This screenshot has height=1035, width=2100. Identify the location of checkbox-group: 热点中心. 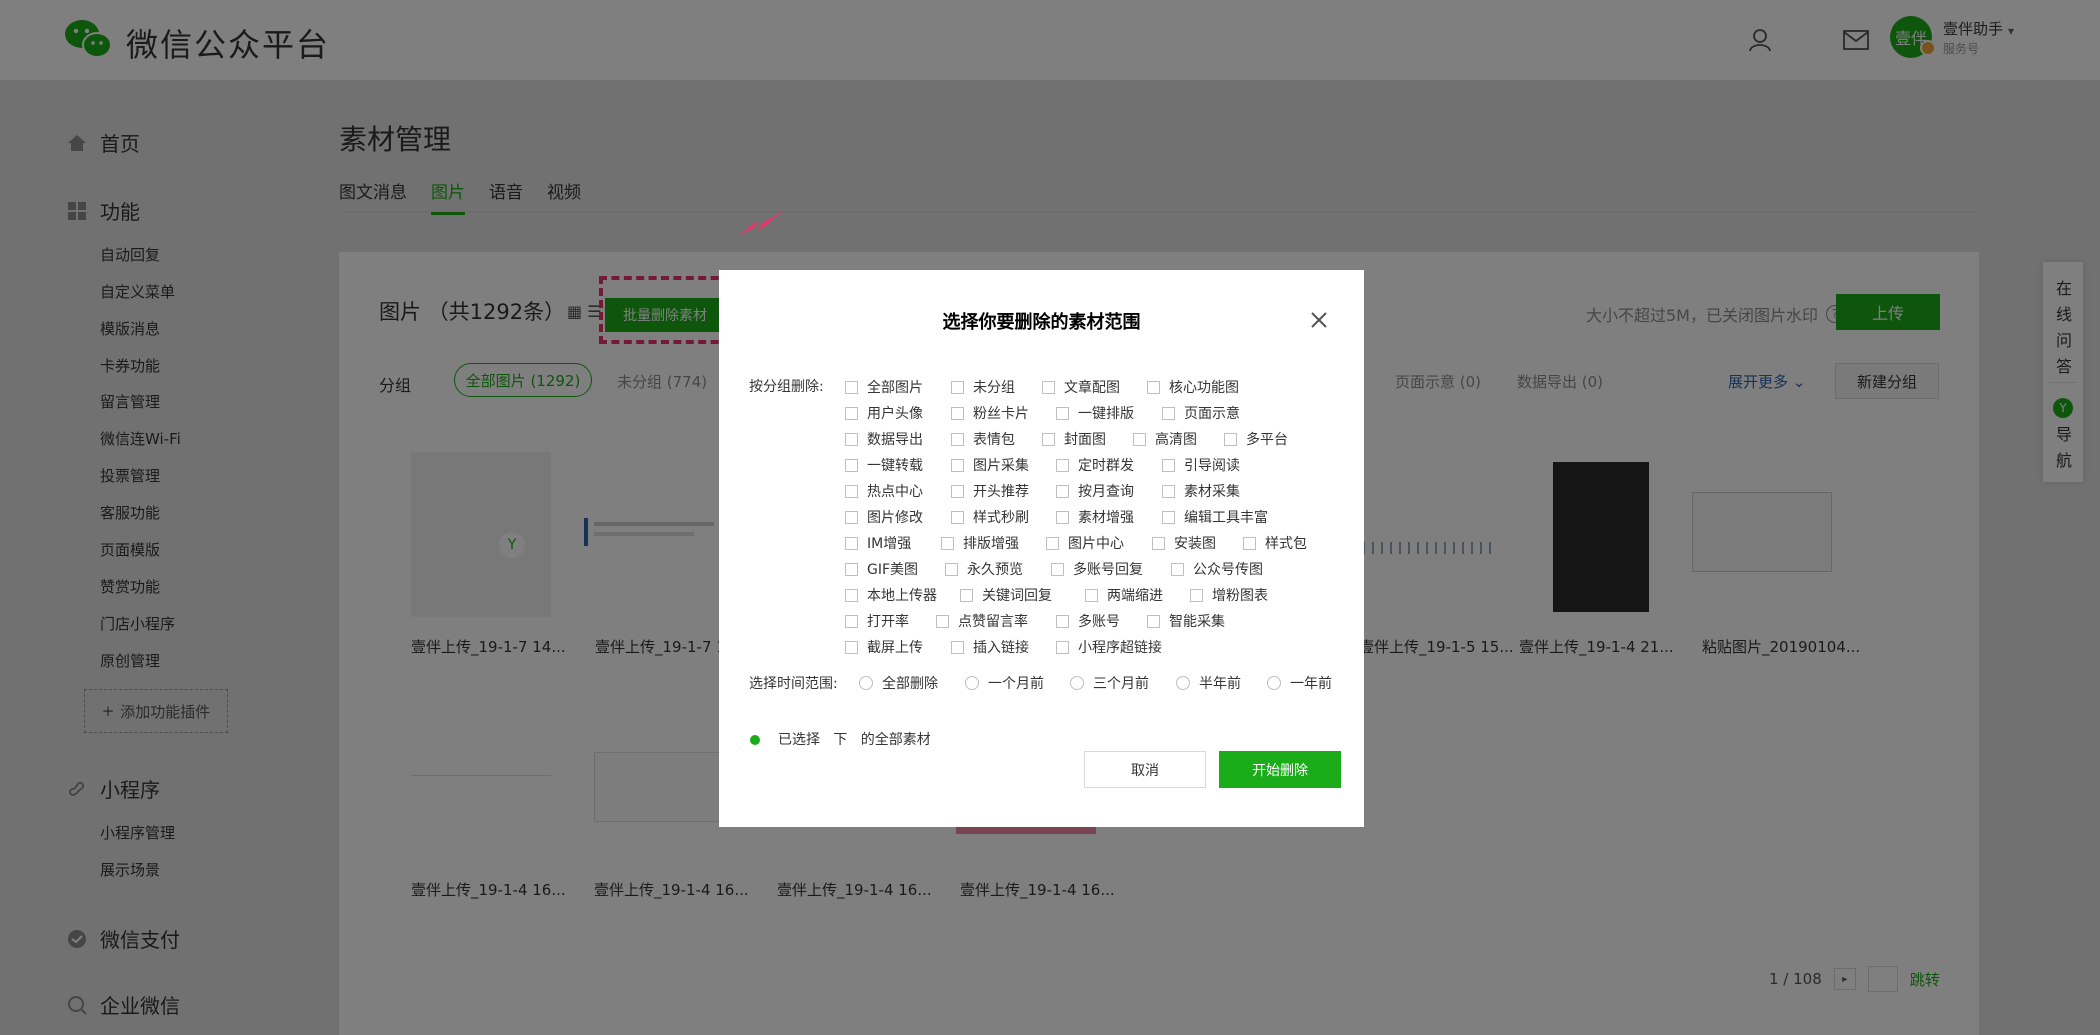
(884, 491).